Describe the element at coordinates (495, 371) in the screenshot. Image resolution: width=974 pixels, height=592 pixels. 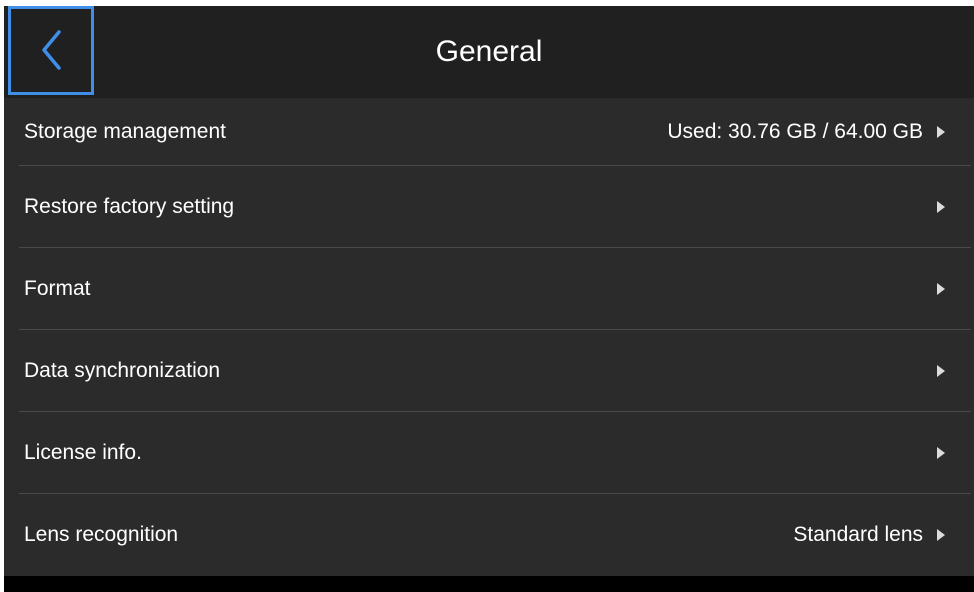
I see `setting-row-data-sync: Data synchronization` at that location.